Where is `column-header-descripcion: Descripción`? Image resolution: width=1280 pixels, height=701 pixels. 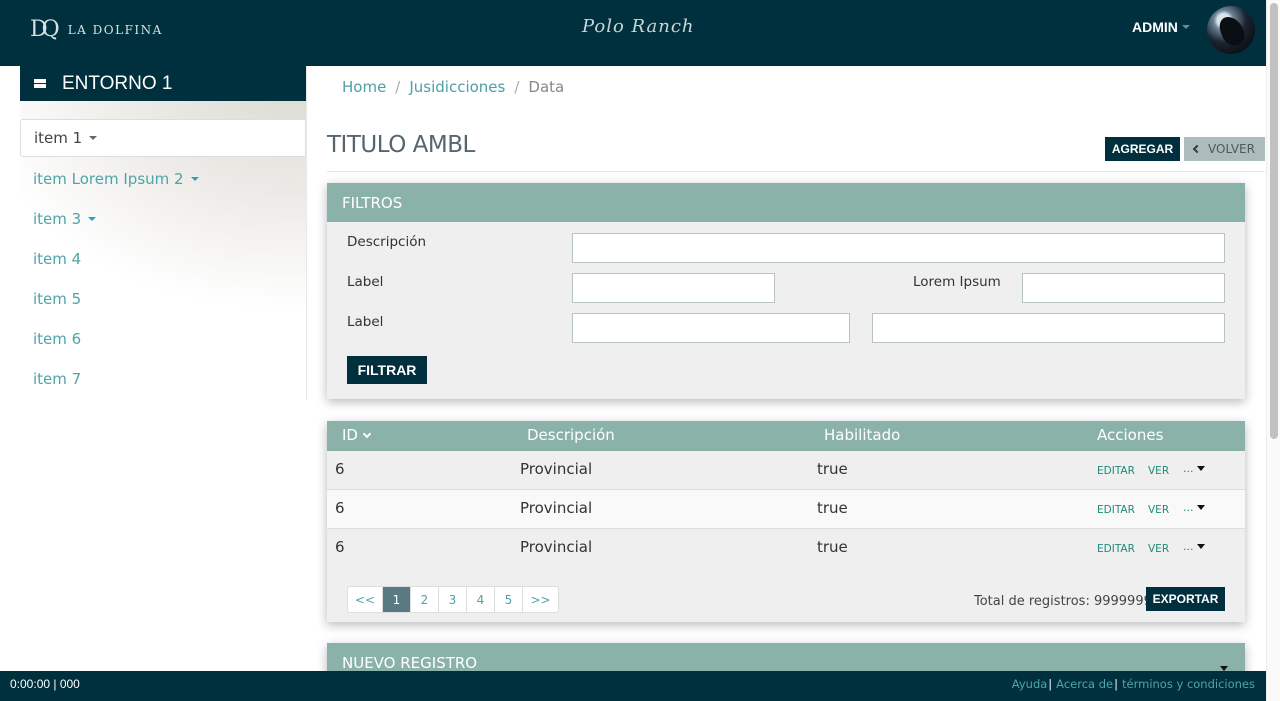
column-header-descripcion: Descripción is located at coordinates (571, 435).